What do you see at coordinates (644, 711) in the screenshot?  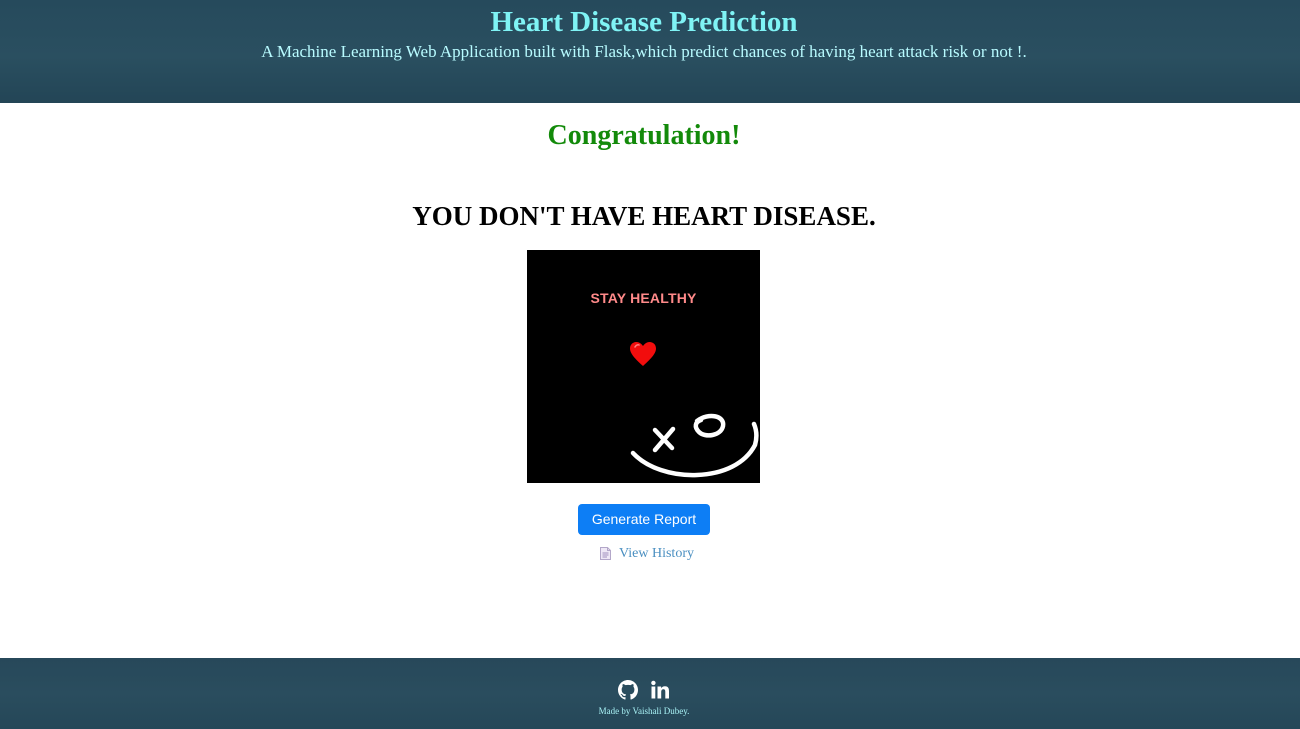 I see `footer-credit: Made by Vaishali Dubey.` at bounding box center [644, 711].